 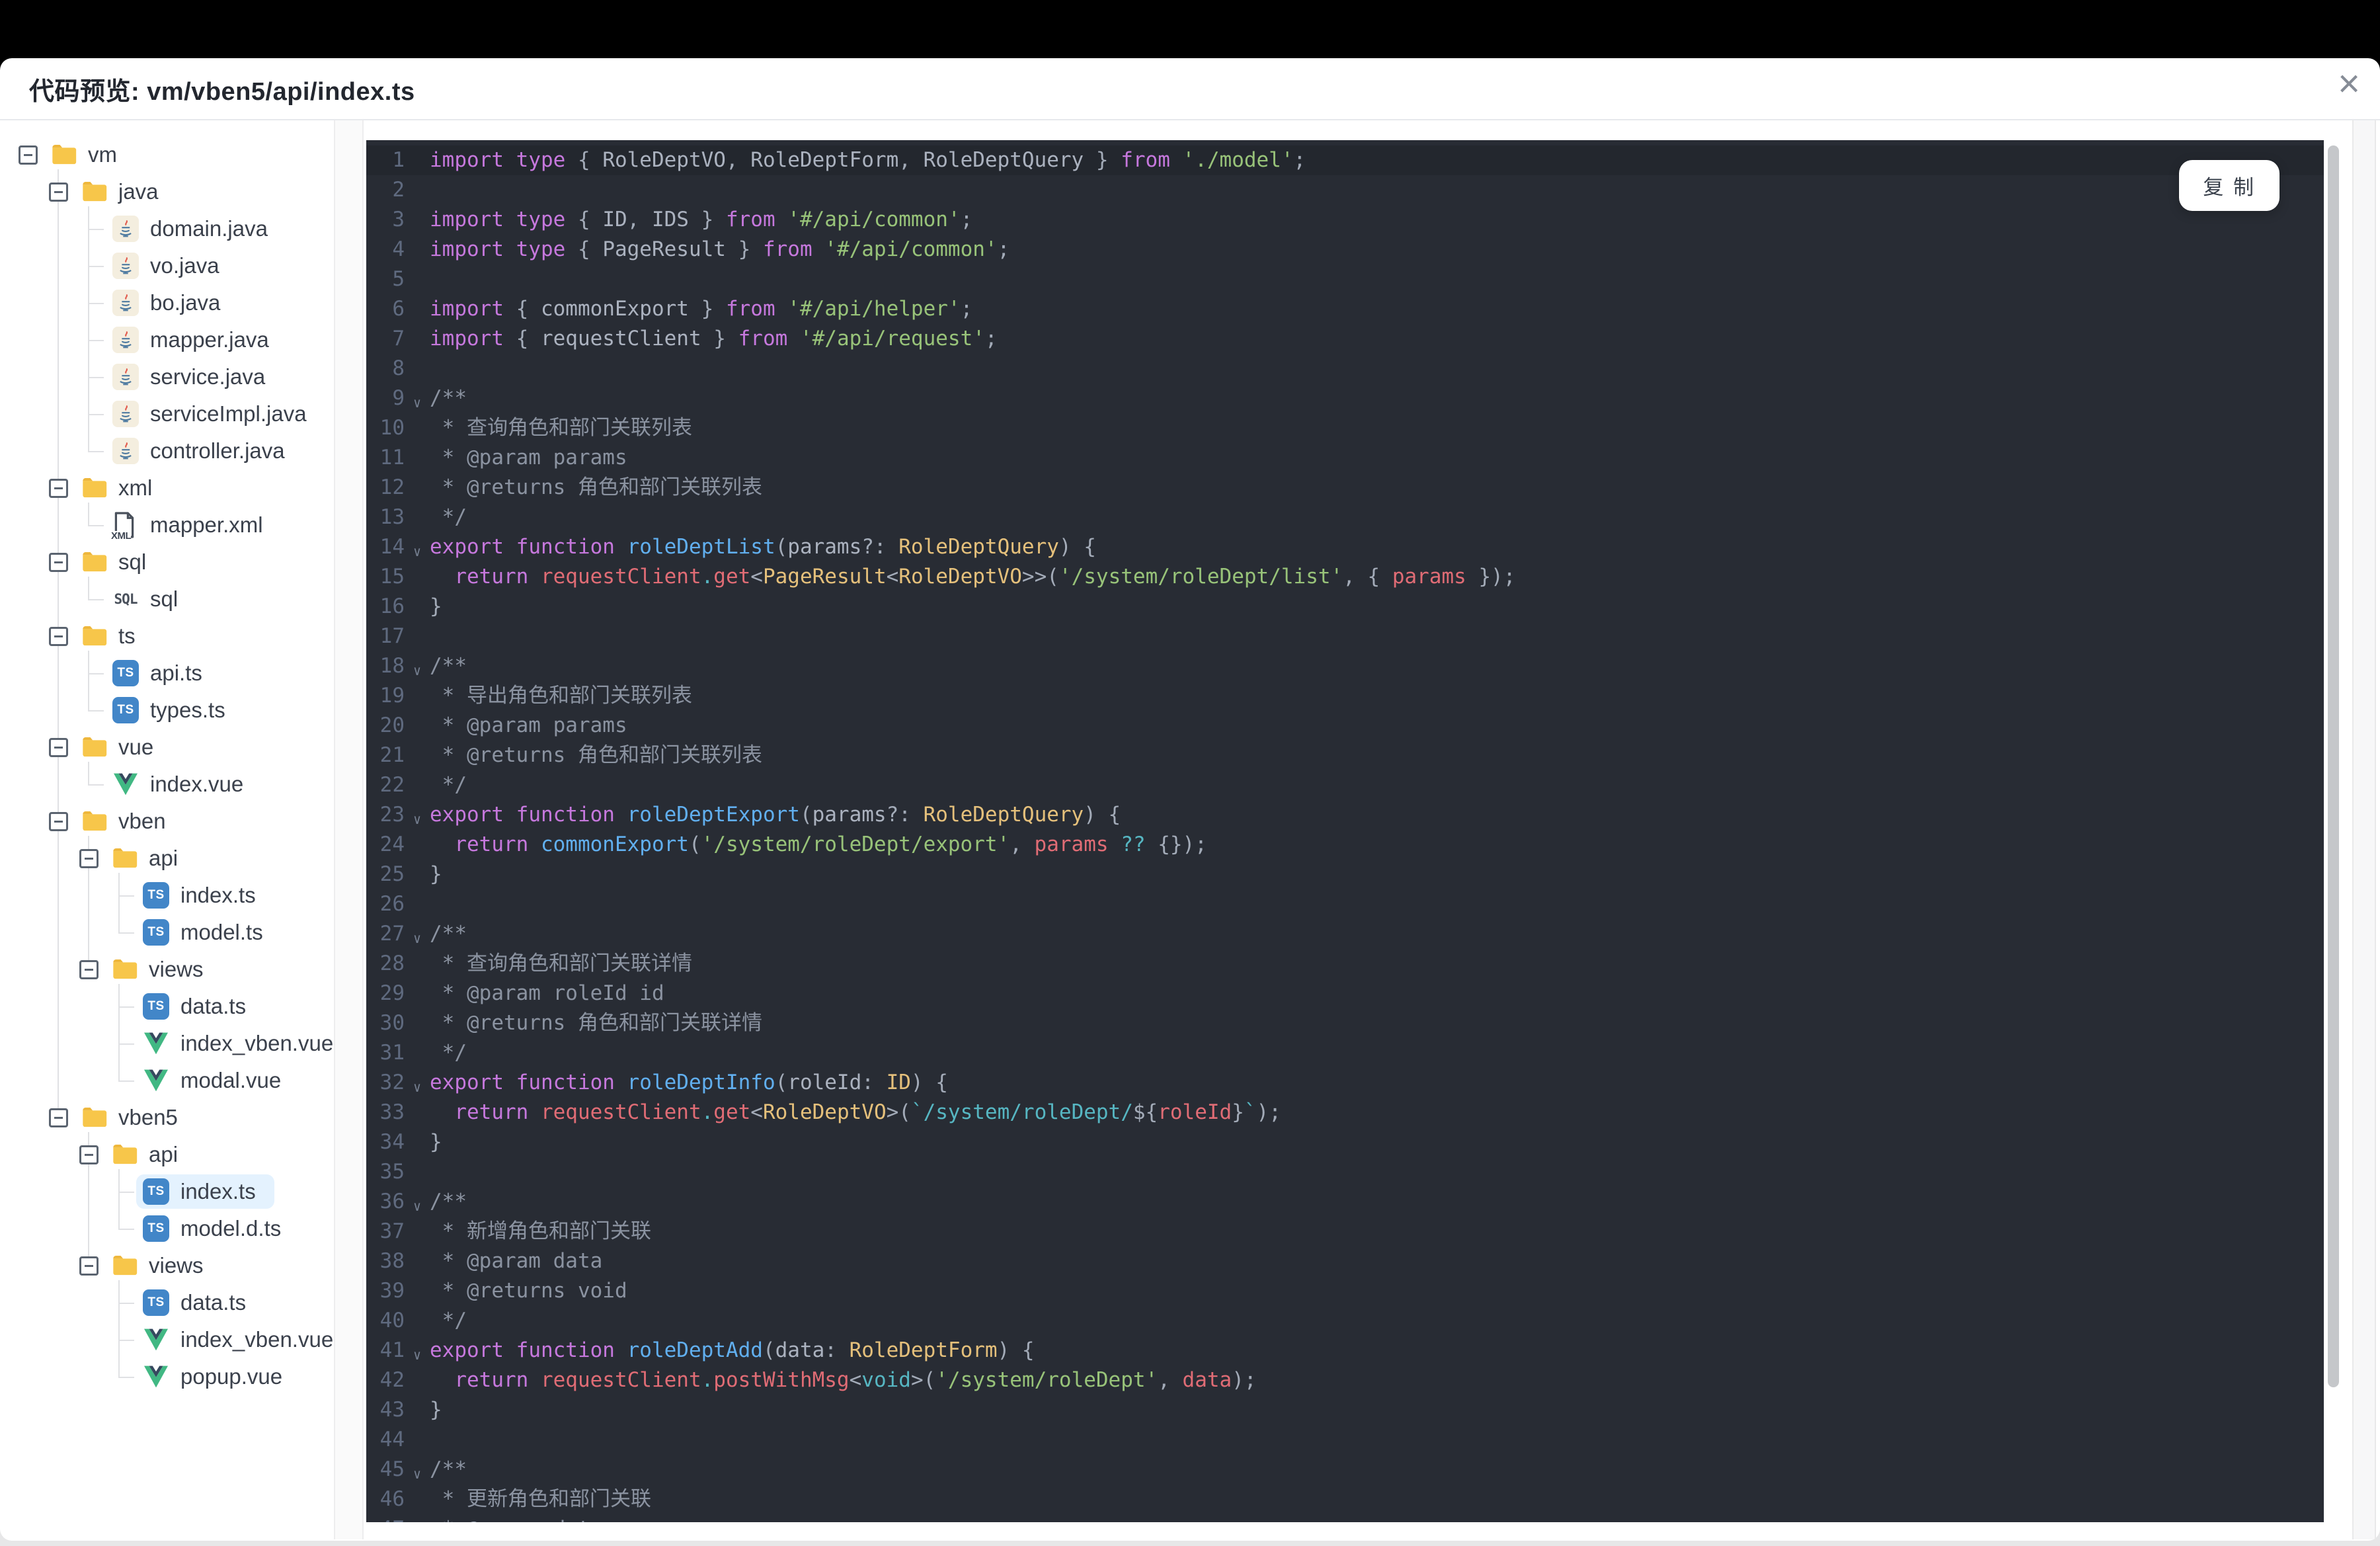 I want to click on tree-folder-ts: ts, so click(x=167, y=636).